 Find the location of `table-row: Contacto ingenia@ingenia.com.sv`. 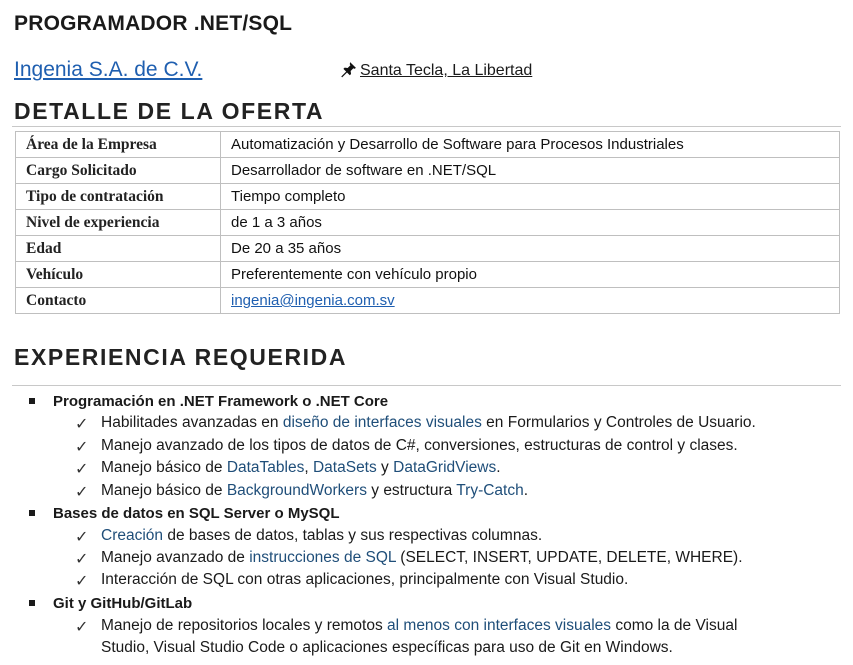

table-row: Contacto ingenia@ingenia.com.sv is located at coordinates (427, 300).